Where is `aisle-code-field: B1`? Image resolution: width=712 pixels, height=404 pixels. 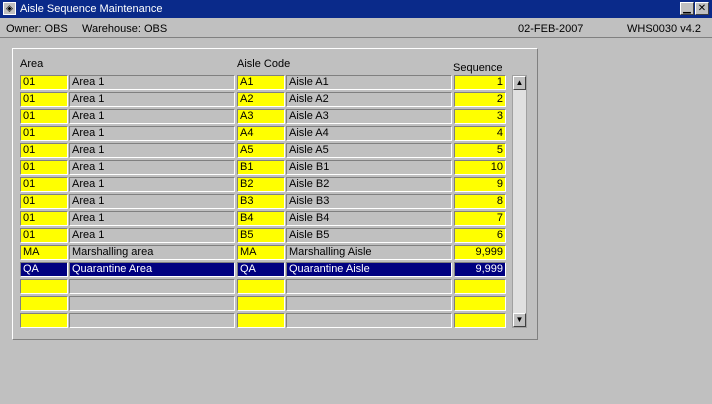
aisle-code-field: B1 is located at coordinates (261, 167).